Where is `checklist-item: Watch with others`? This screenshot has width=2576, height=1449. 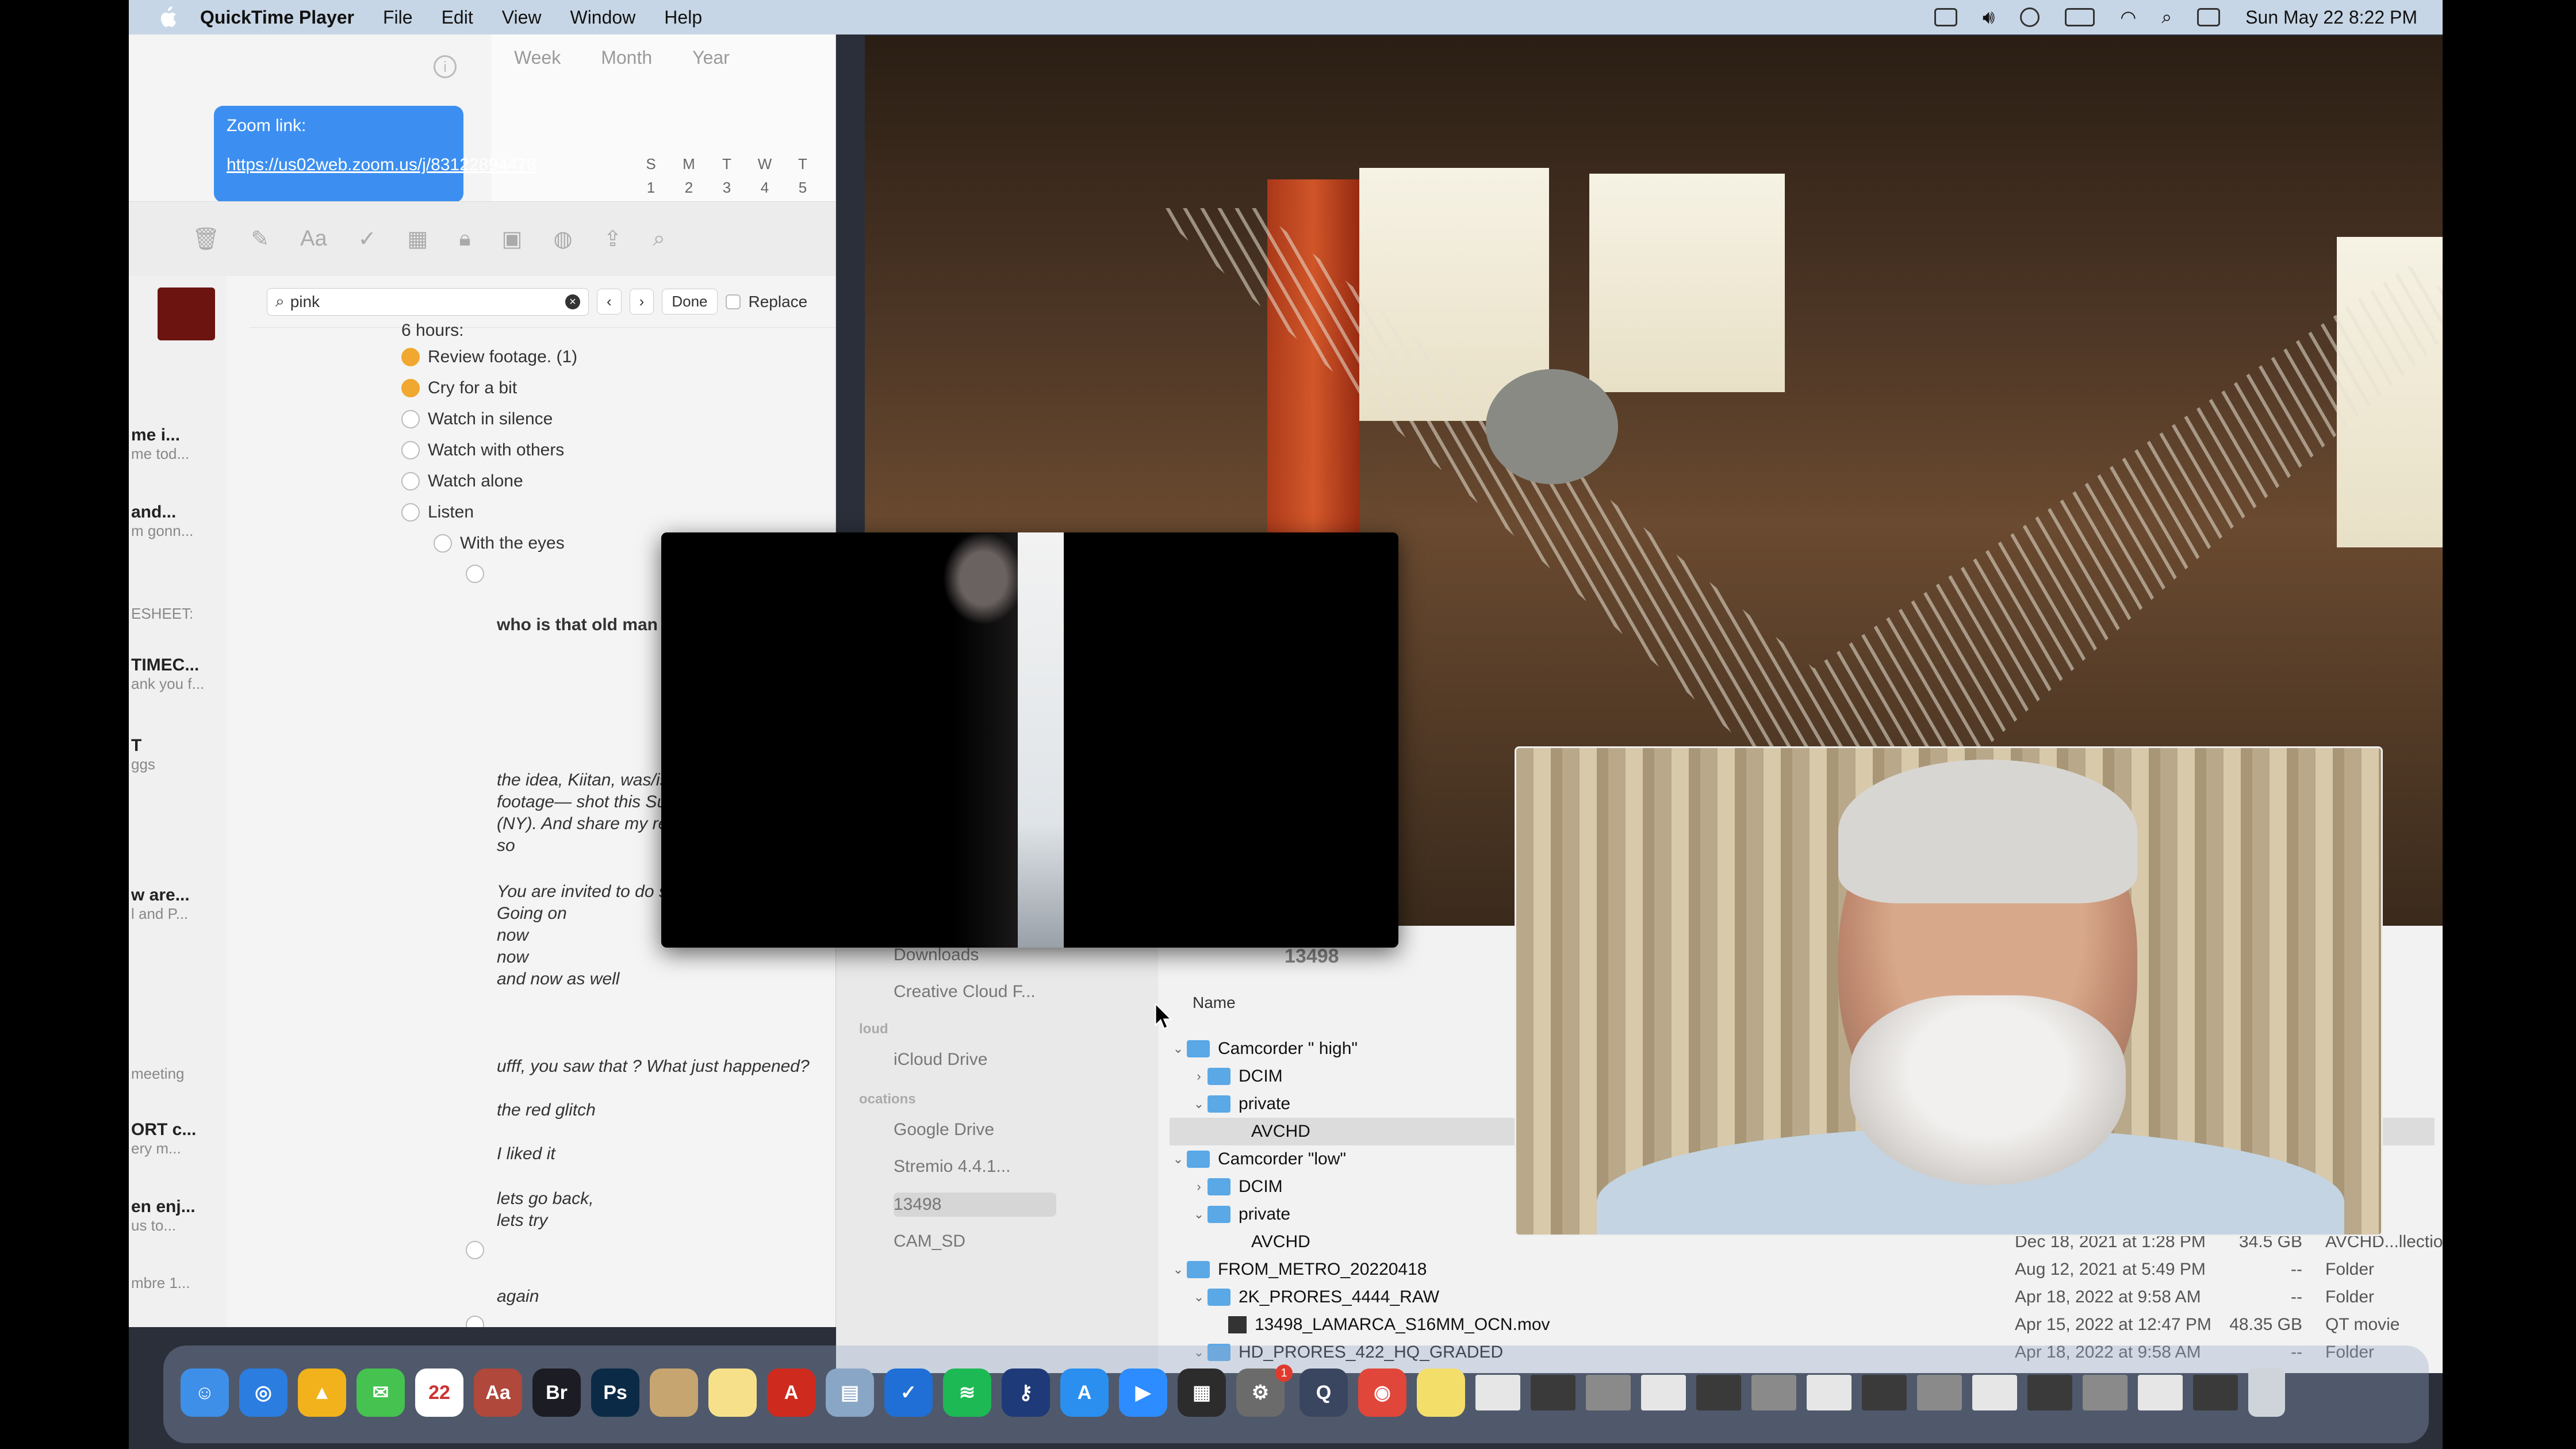 checklist-item: Watch with others is located at coordinates (482, 450).